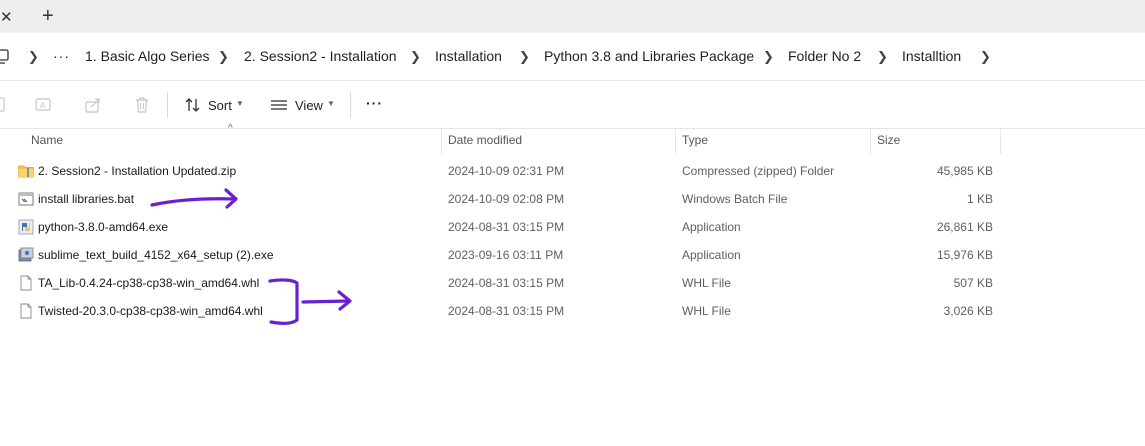  Describe the element at coordinates (758, 171) in the screenshot. I see `file-type: Compressed (zipped) Folder` at that location.